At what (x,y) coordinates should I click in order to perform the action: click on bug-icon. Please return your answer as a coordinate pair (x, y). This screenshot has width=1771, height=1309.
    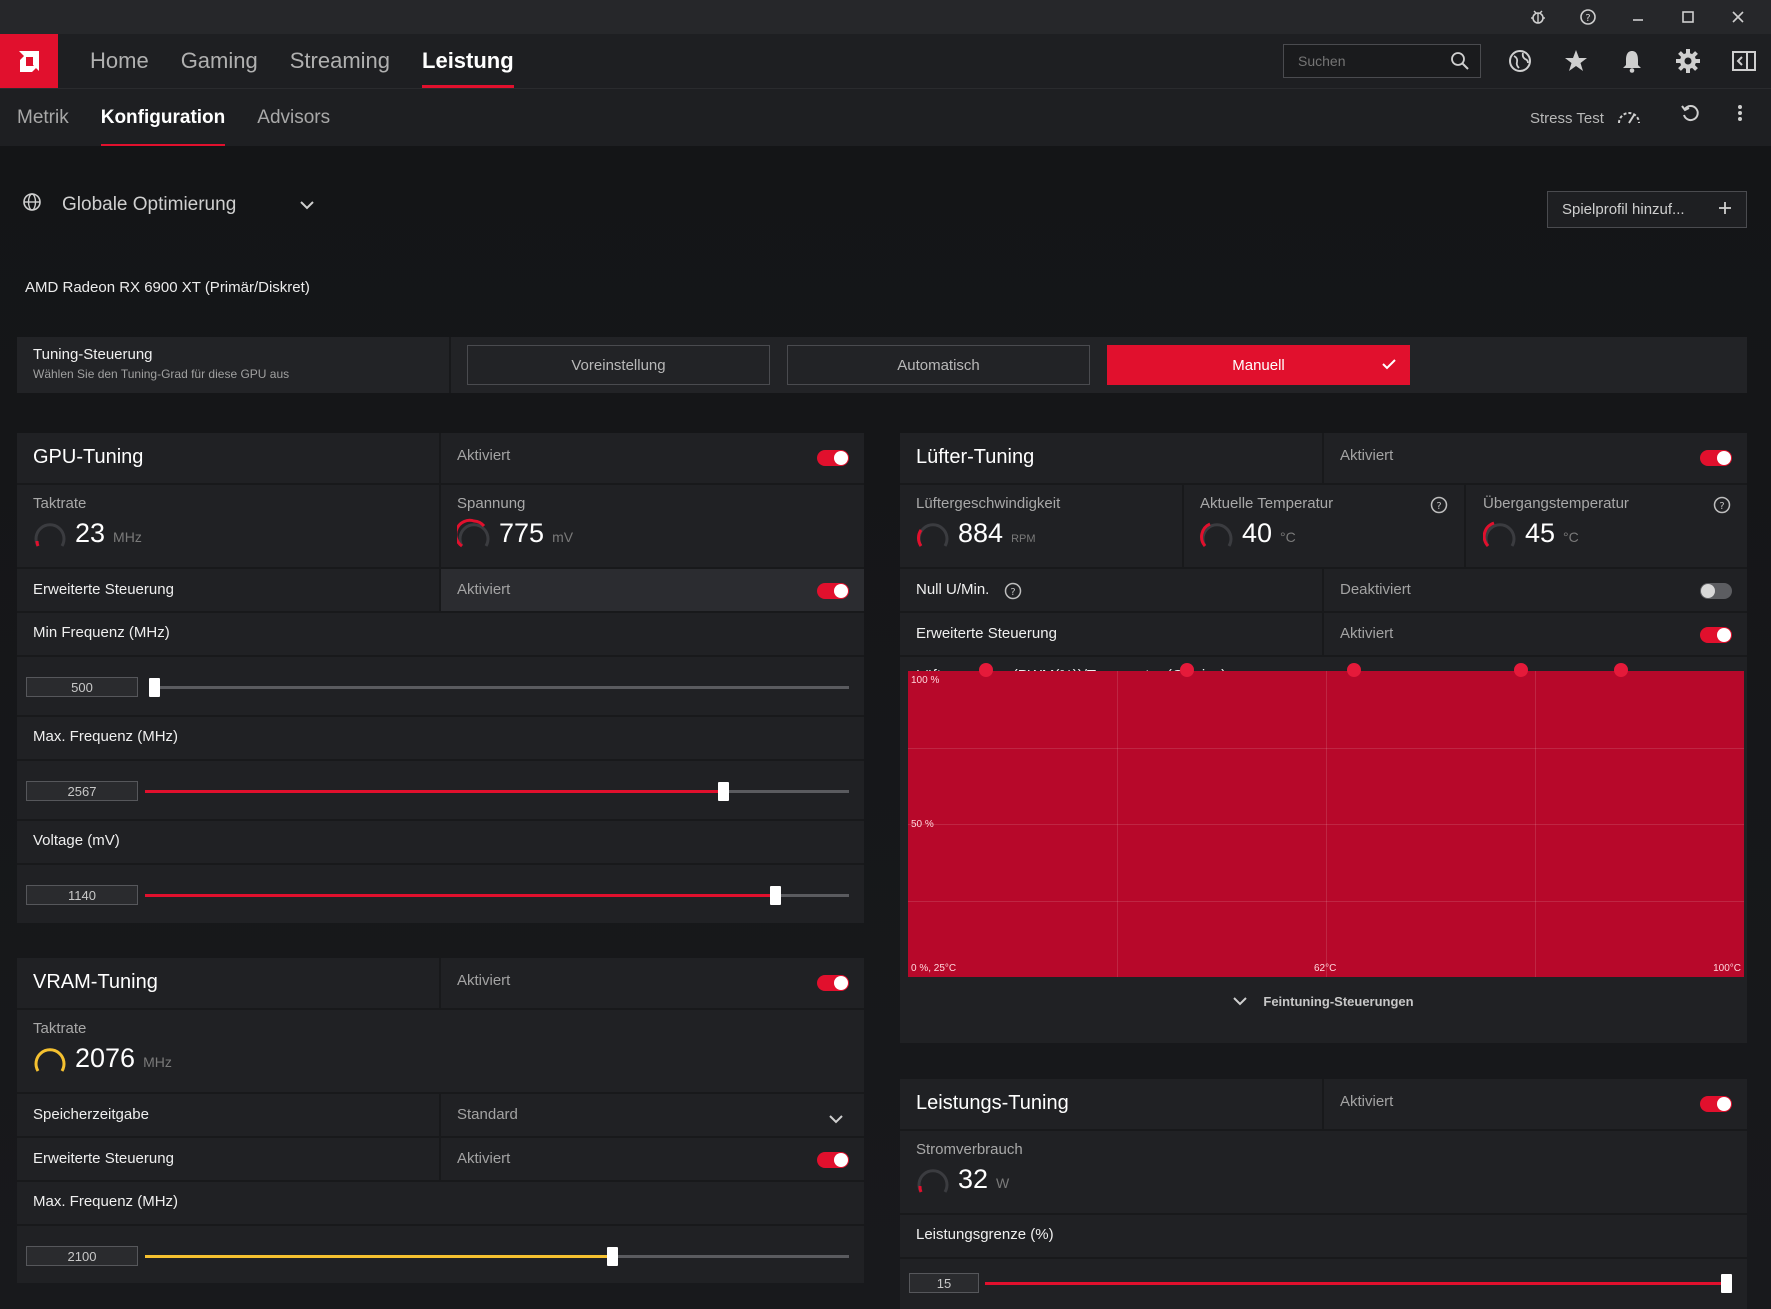
    Looking at the image, I should click on (1538, 17).